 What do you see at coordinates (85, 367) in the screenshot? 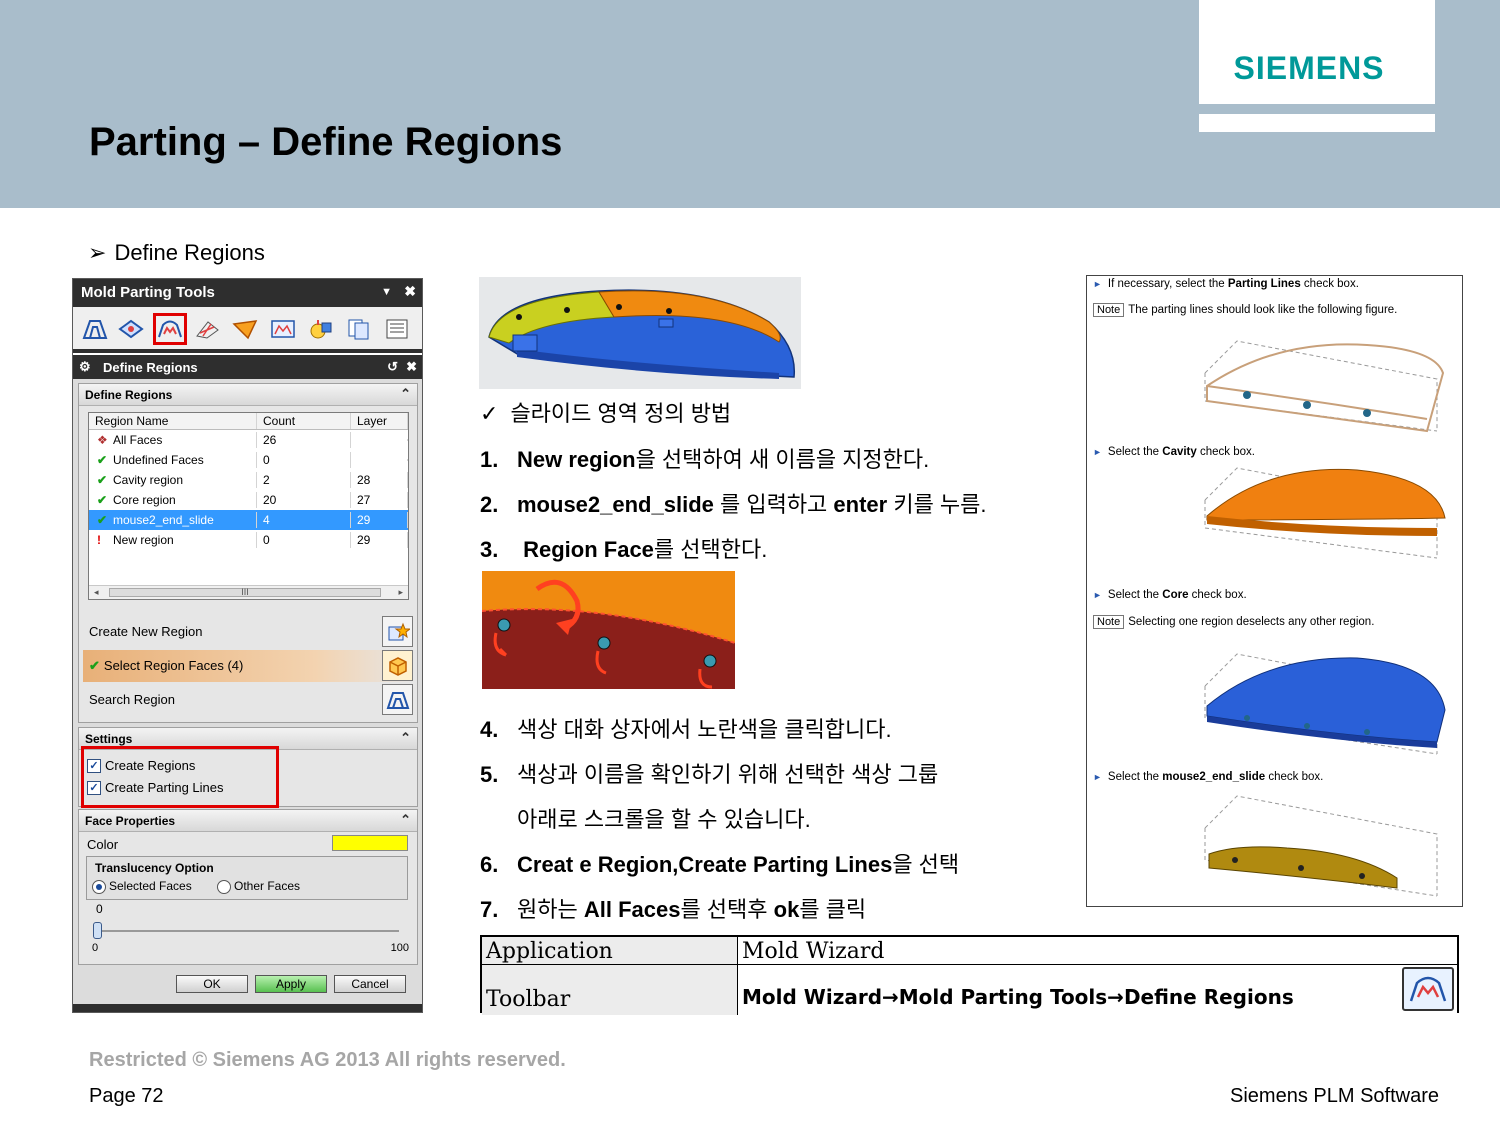
I see `gear-icon: ⚙` at bounding box center [85, 367].